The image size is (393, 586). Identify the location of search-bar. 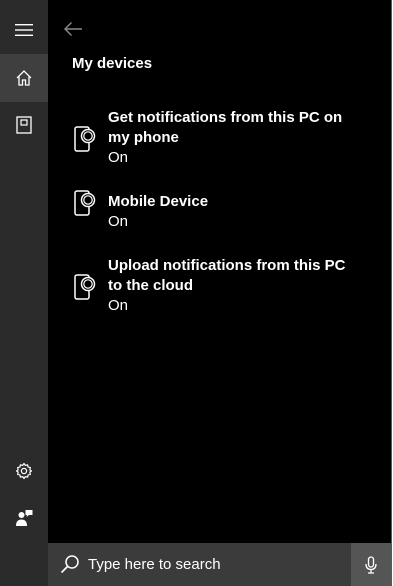
(219, 564).